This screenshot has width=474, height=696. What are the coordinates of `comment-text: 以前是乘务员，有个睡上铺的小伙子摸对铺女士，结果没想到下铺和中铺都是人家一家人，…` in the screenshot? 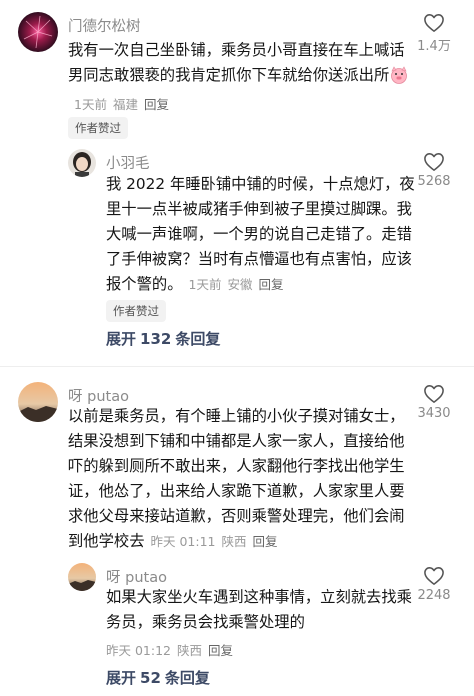 It's located at (236, 478).